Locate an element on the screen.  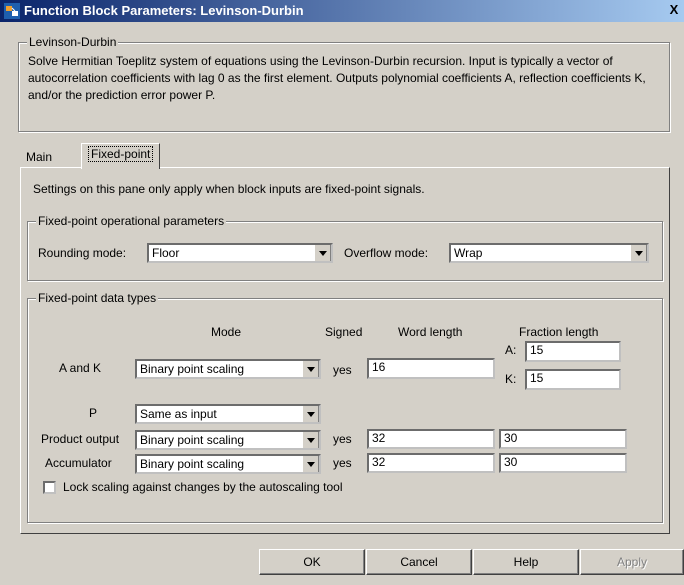
p-mode-select: Same as input is located at coordinates (228, 414).